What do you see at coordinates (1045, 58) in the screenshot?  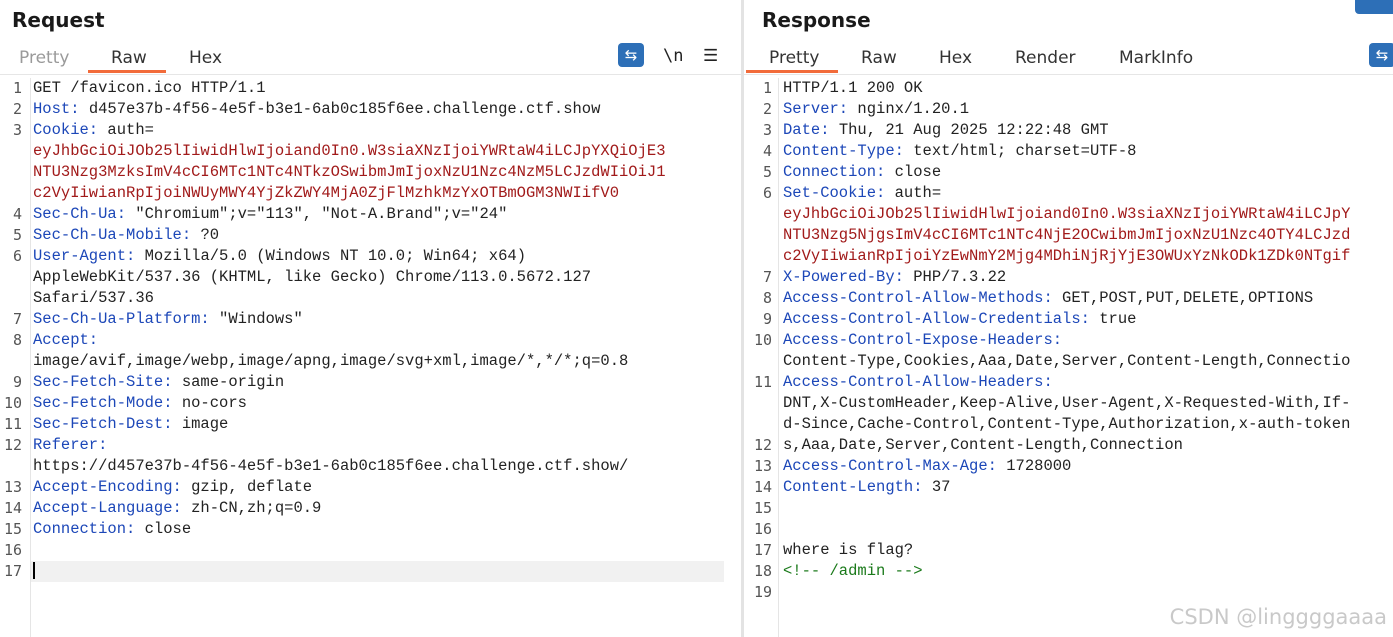 I see `tab-render: Render` at bounding box center [1045, 58].